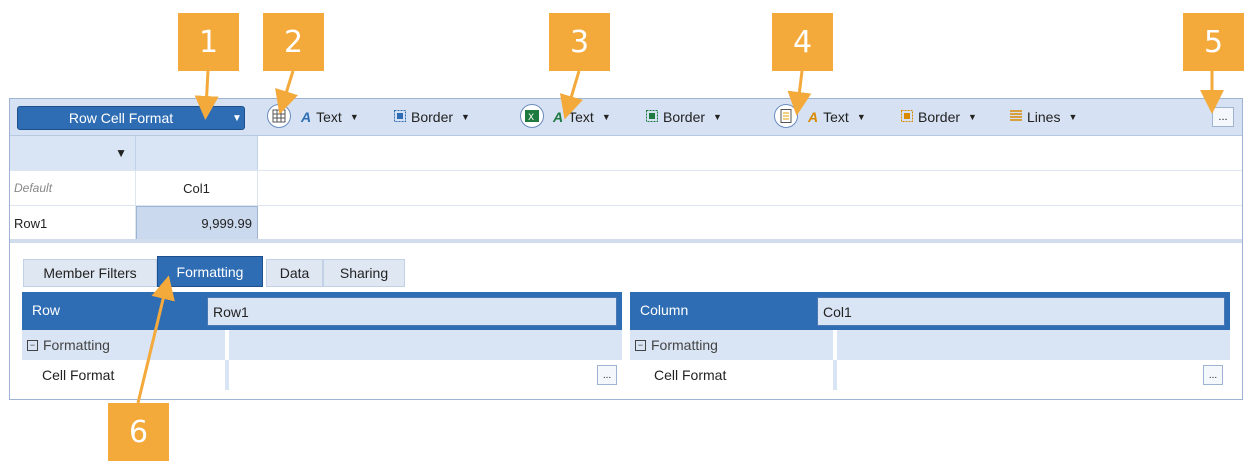  Describe the element at coordinates (121, 153) in the screenshot. I see `filter-icon: ▼` at that location.